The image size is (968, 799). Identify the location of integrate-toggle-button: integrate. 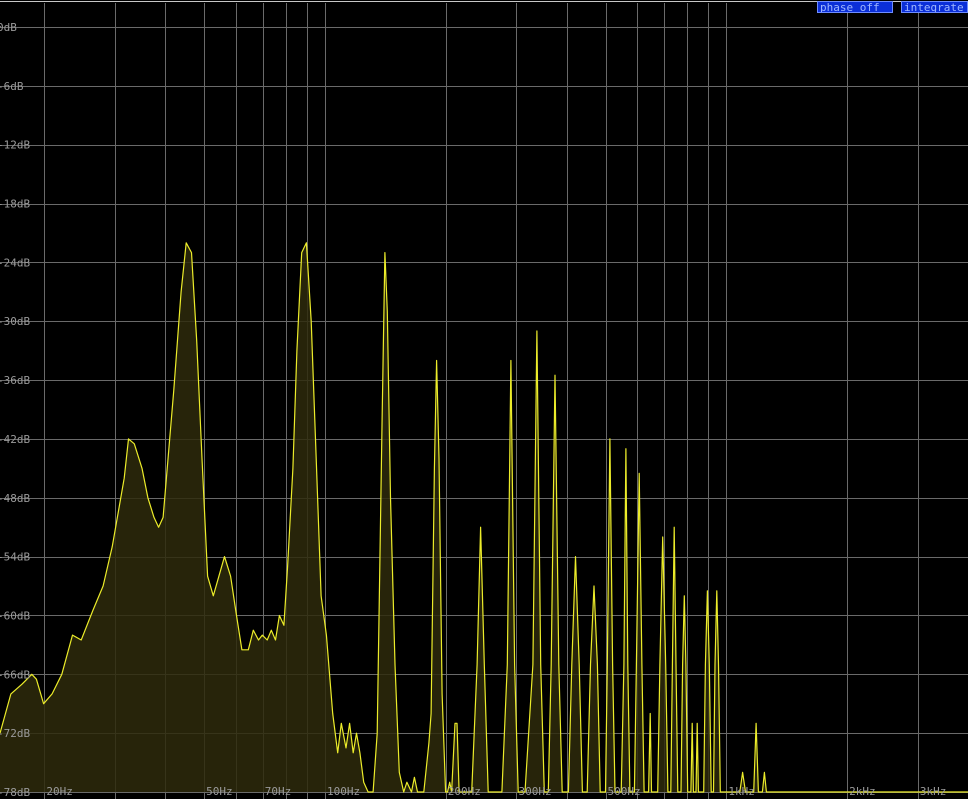
(934, 7).